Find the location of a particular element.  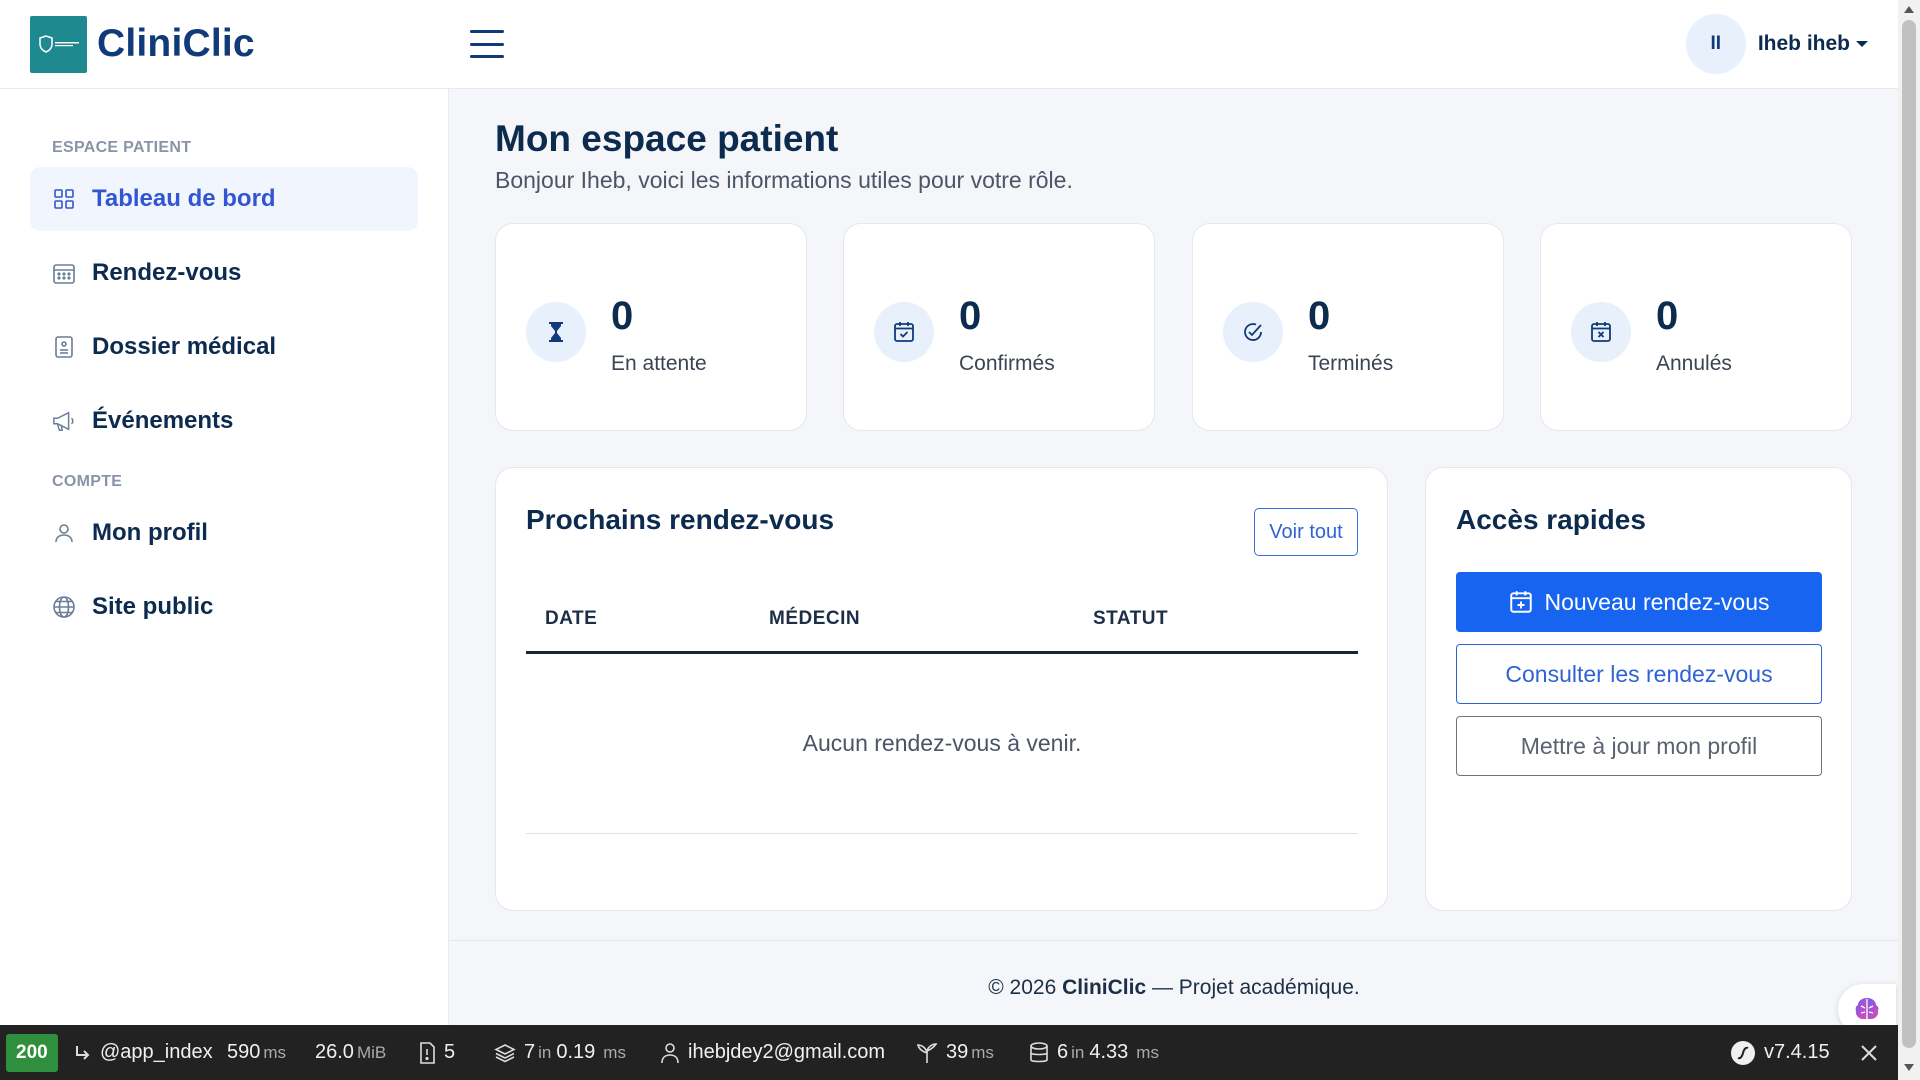

avatar: II is located at coordinates (1715, 44).